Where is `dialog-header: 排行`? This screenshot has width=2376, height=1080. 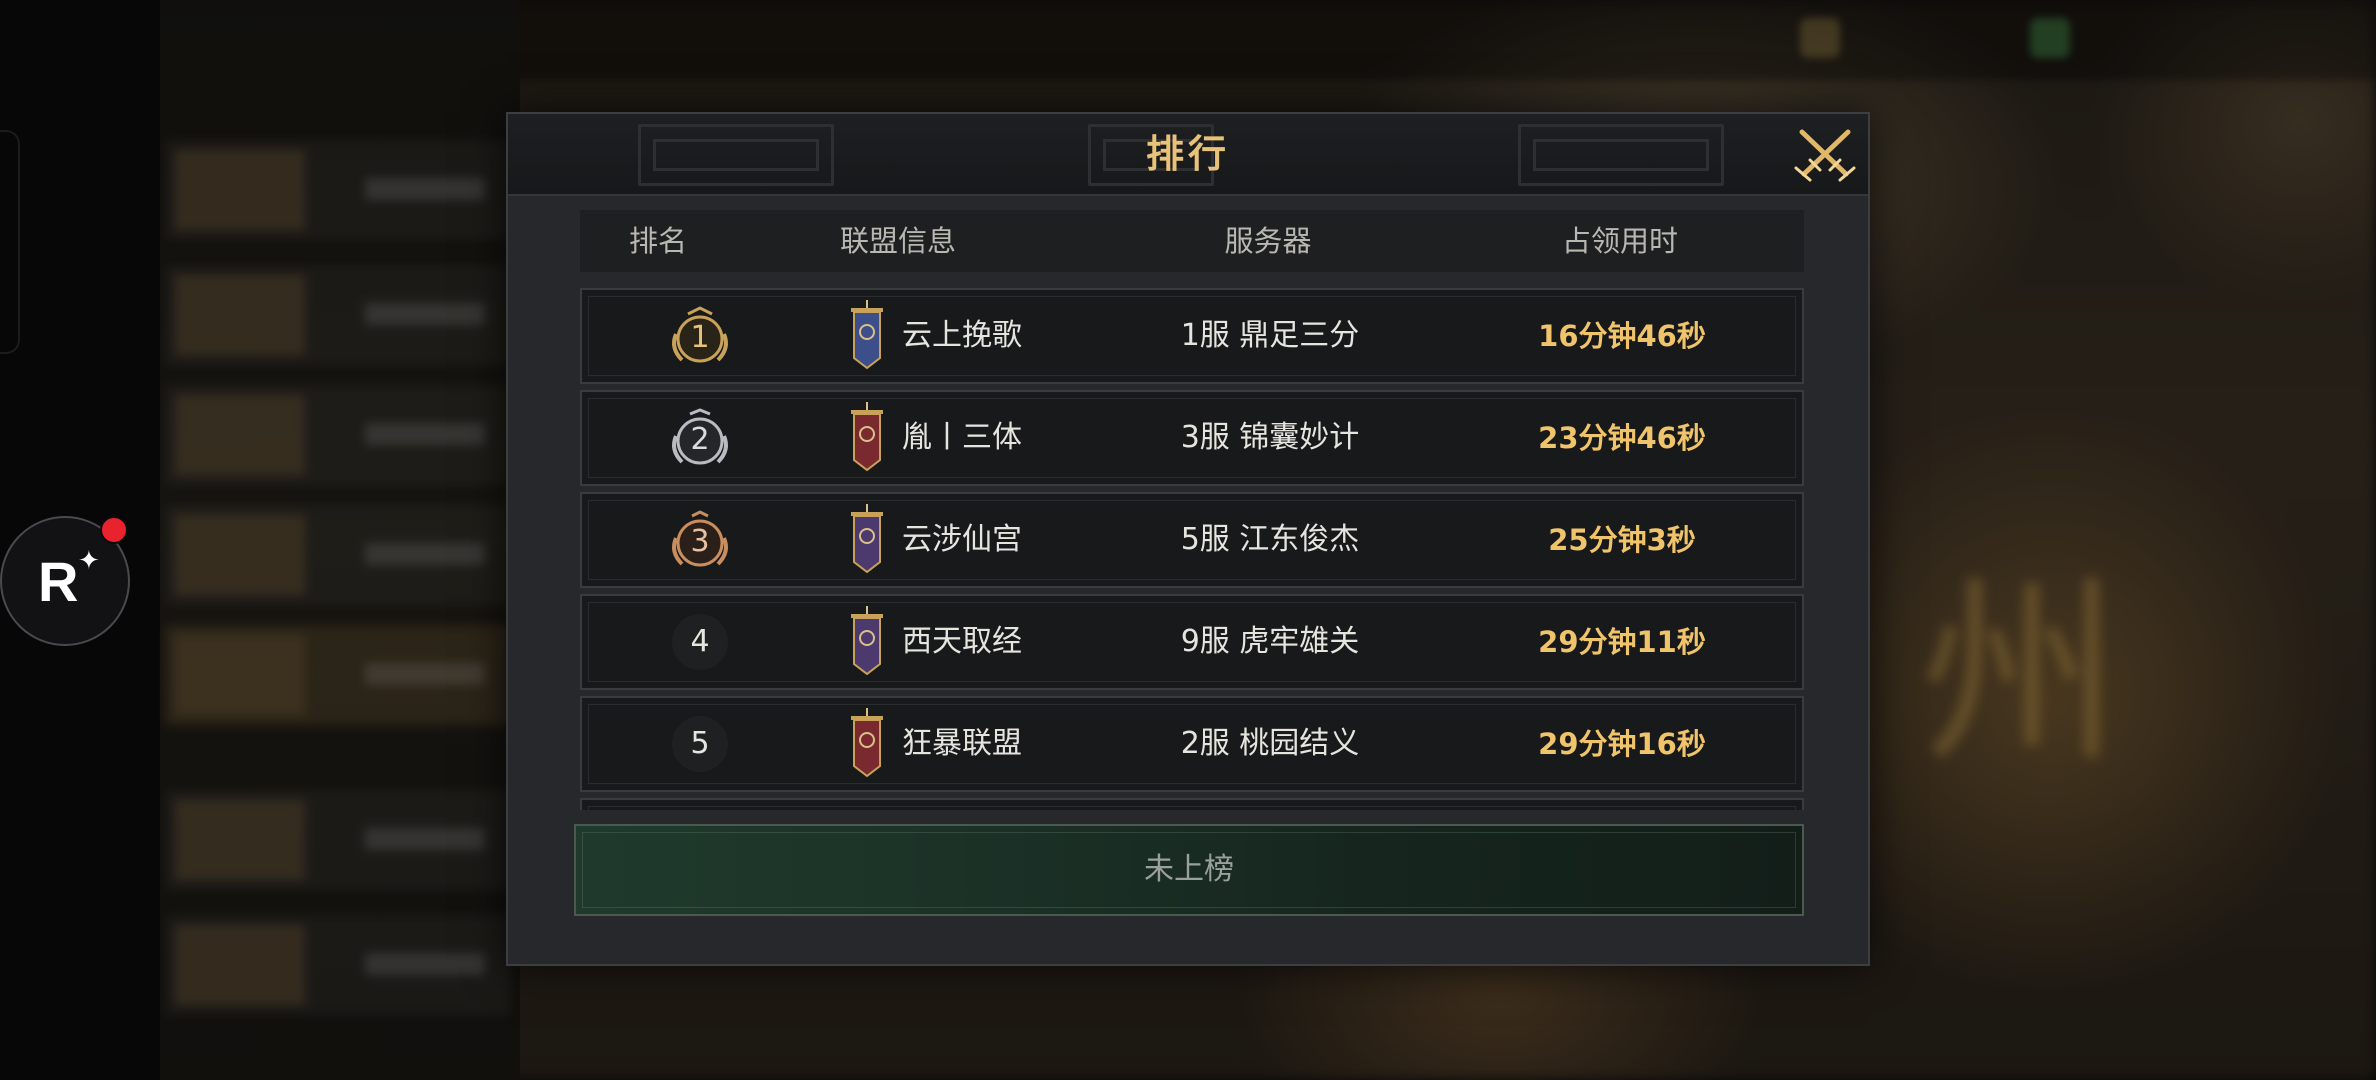 dialog-header: 排行 is located at coordinates (1188, 155).